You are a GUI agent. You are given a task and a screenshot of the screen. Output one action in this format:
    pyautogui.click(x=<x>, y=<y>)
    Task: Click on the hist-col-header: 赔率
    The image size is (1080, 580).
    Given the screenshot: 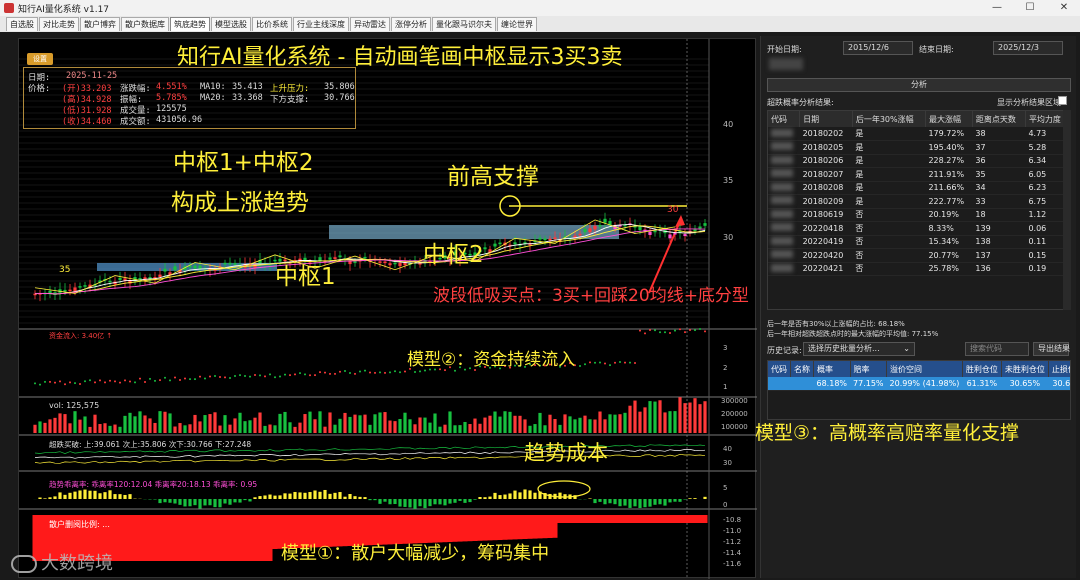 What is the action you would take?
    pyautogui.click(x=869, y=369)
    